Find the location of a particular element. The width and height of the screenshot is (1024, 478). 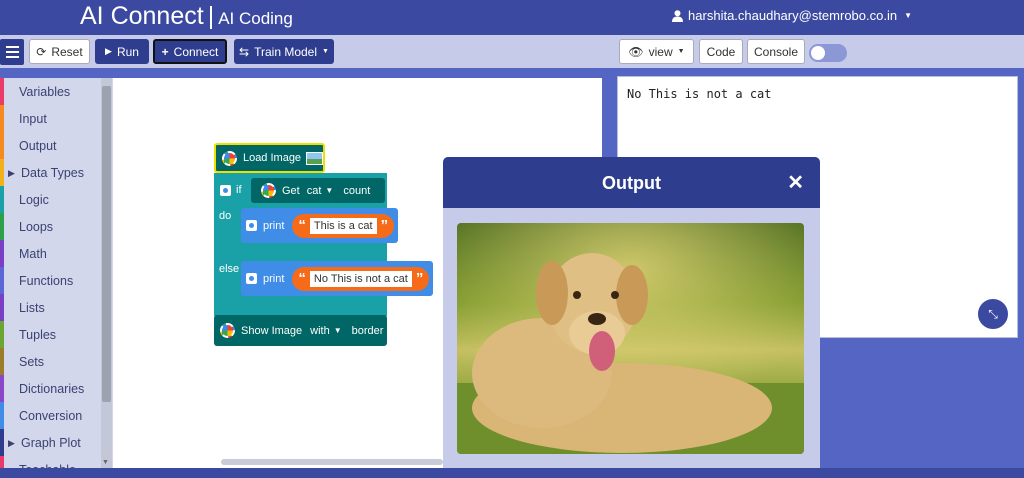

text-literal: “ No This is not a cat ” is located at coordinates (361, 278).